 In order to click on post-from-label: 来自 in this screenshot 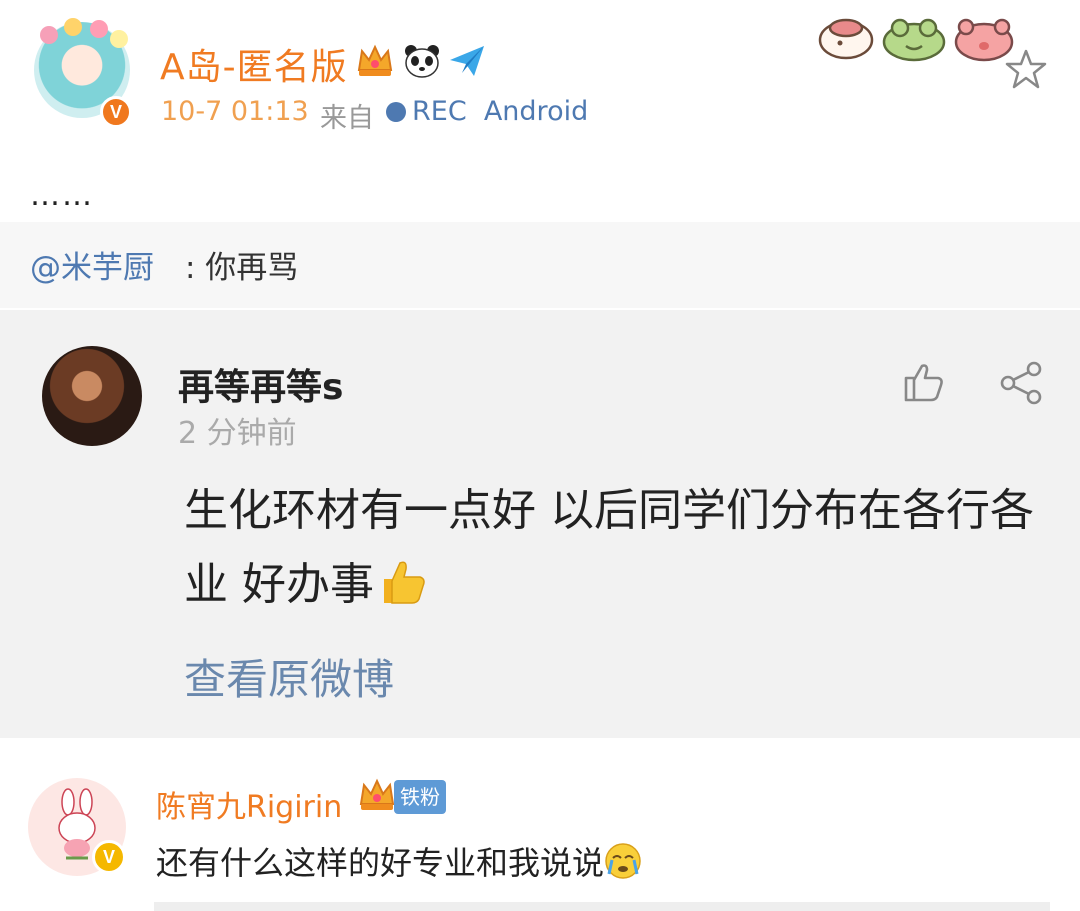, I will do `click(347, 118)`.